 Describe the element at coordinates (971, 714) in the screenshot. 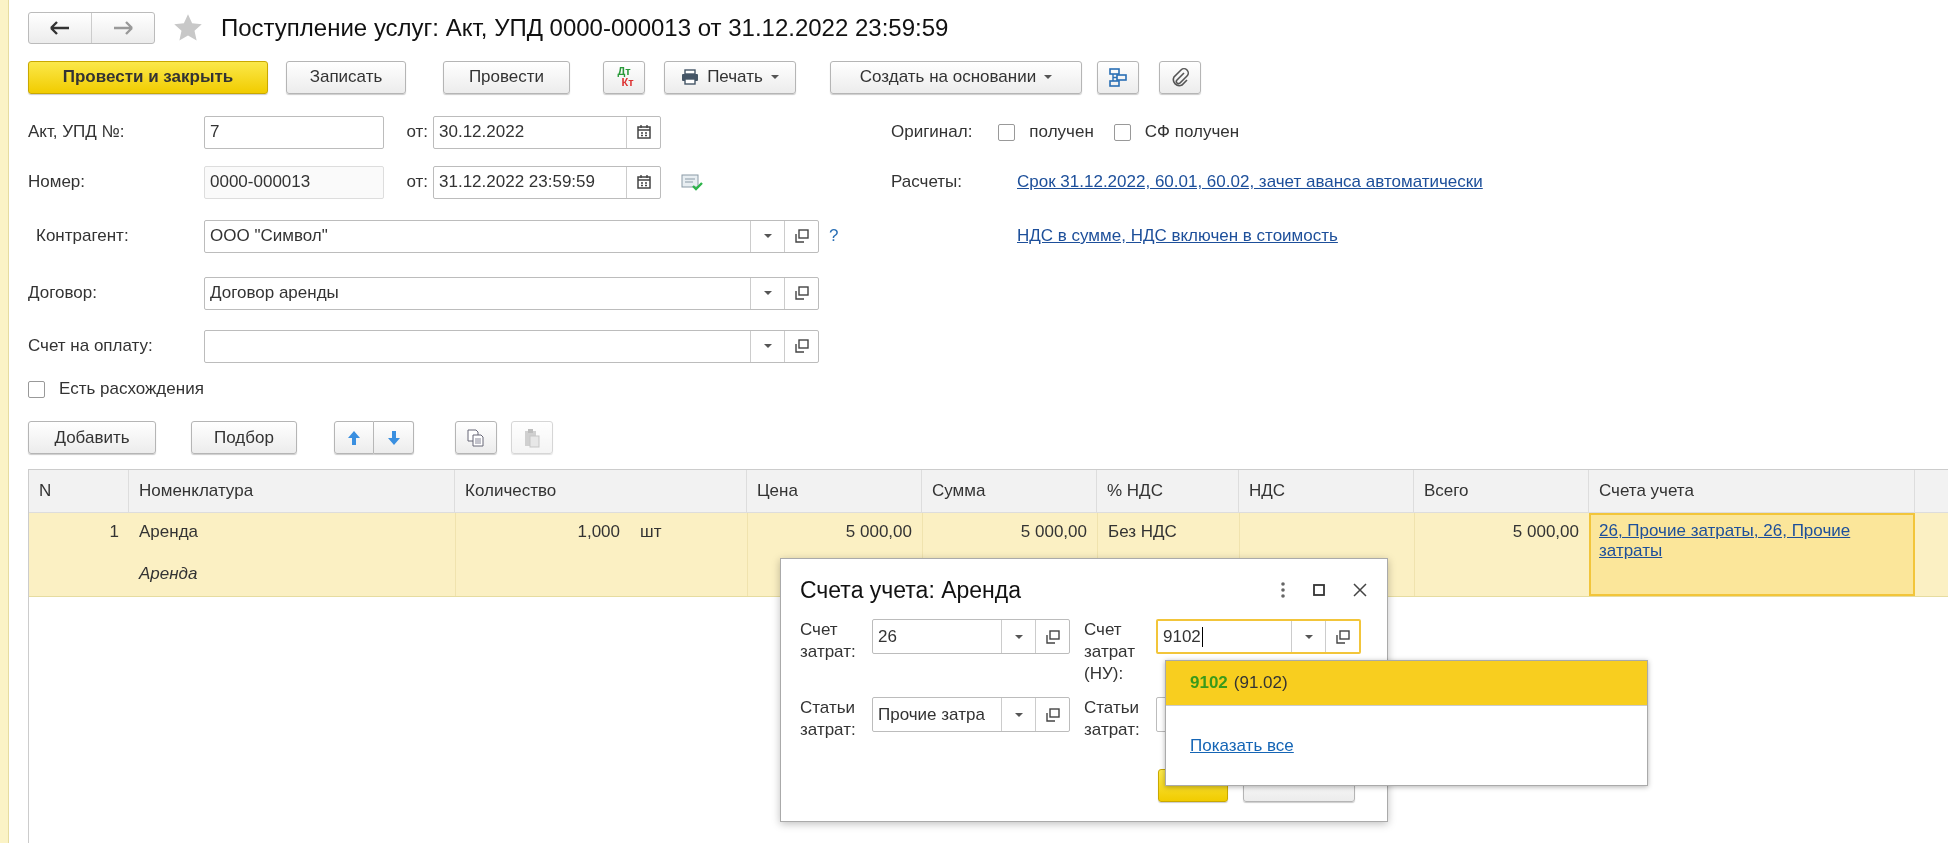

I see `account-field: Прочие затра` at that location.